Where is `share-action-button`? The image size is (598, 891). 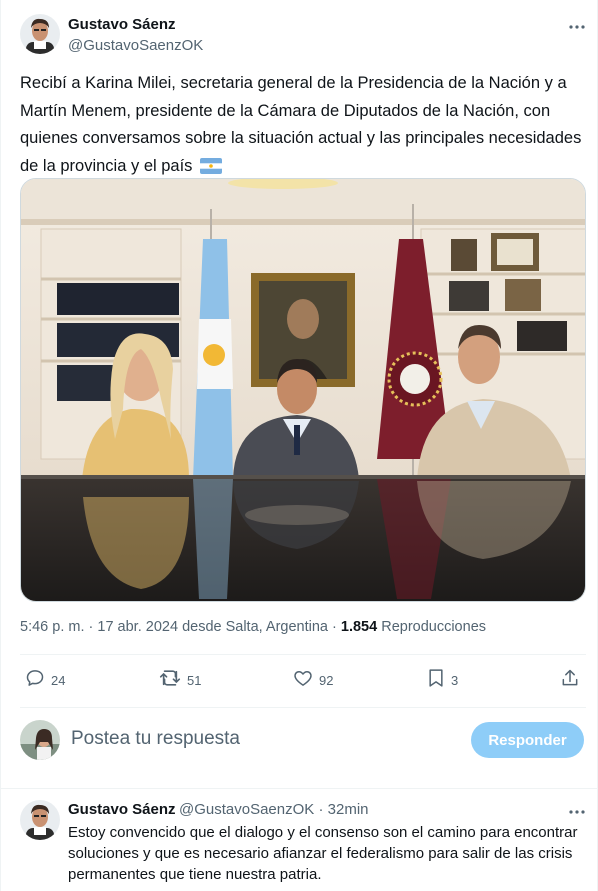
share-action-button is located at coordinates (570, 680).